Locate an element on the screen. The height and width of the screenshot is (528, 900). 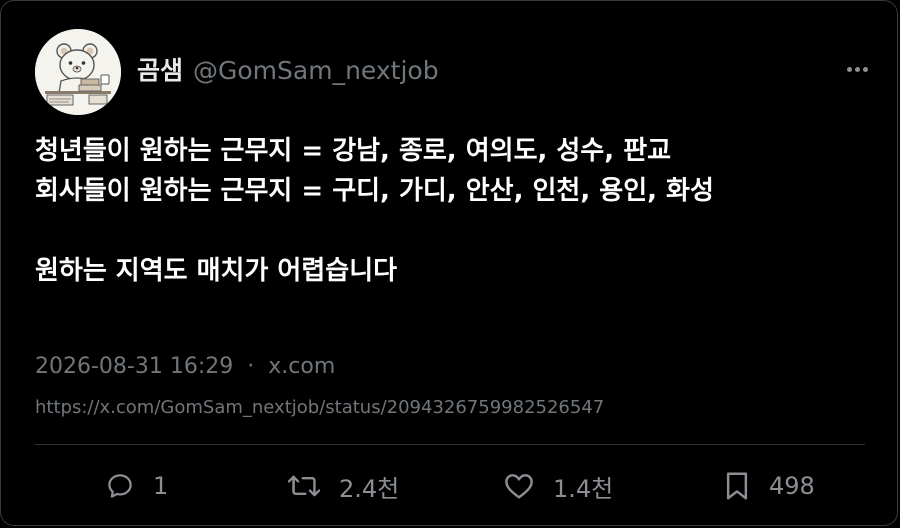
retweet-icon is located at coordinates (304, 486).